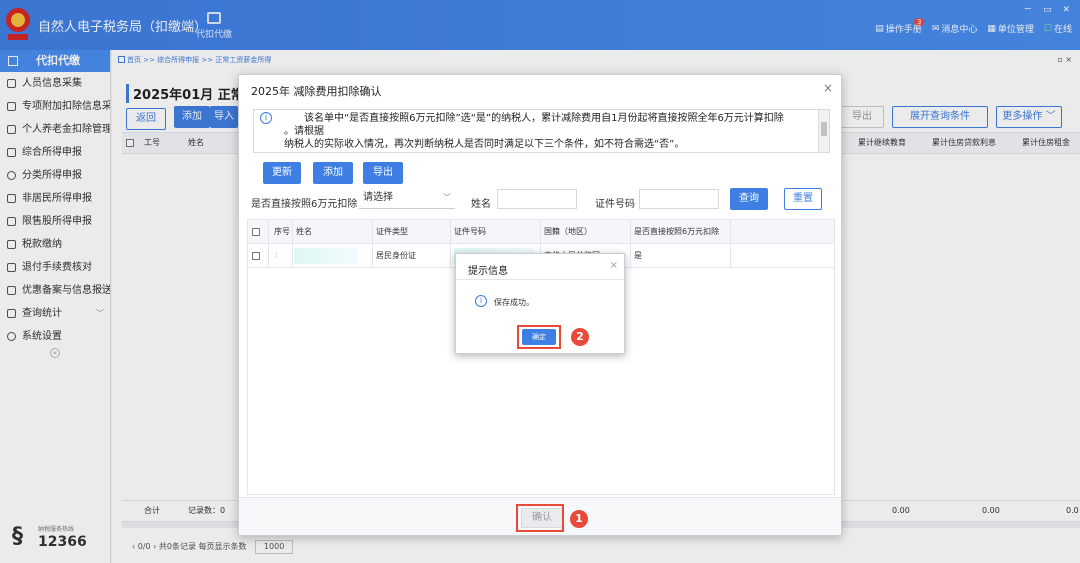  Describe the element at coordinates (537, 199) in the screenshot. I see `name-filter-input` at that location.